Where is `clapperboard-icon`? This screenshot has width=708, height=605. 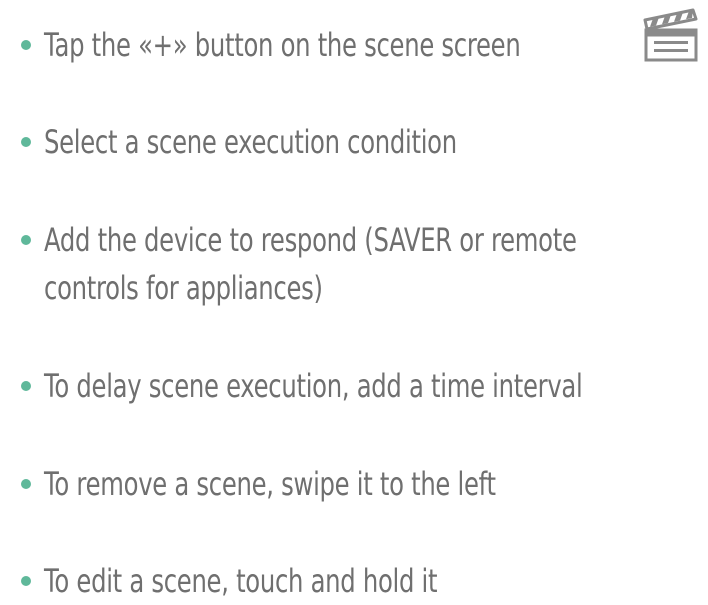
clapperboard-icon is located at coordinates (670, 35).